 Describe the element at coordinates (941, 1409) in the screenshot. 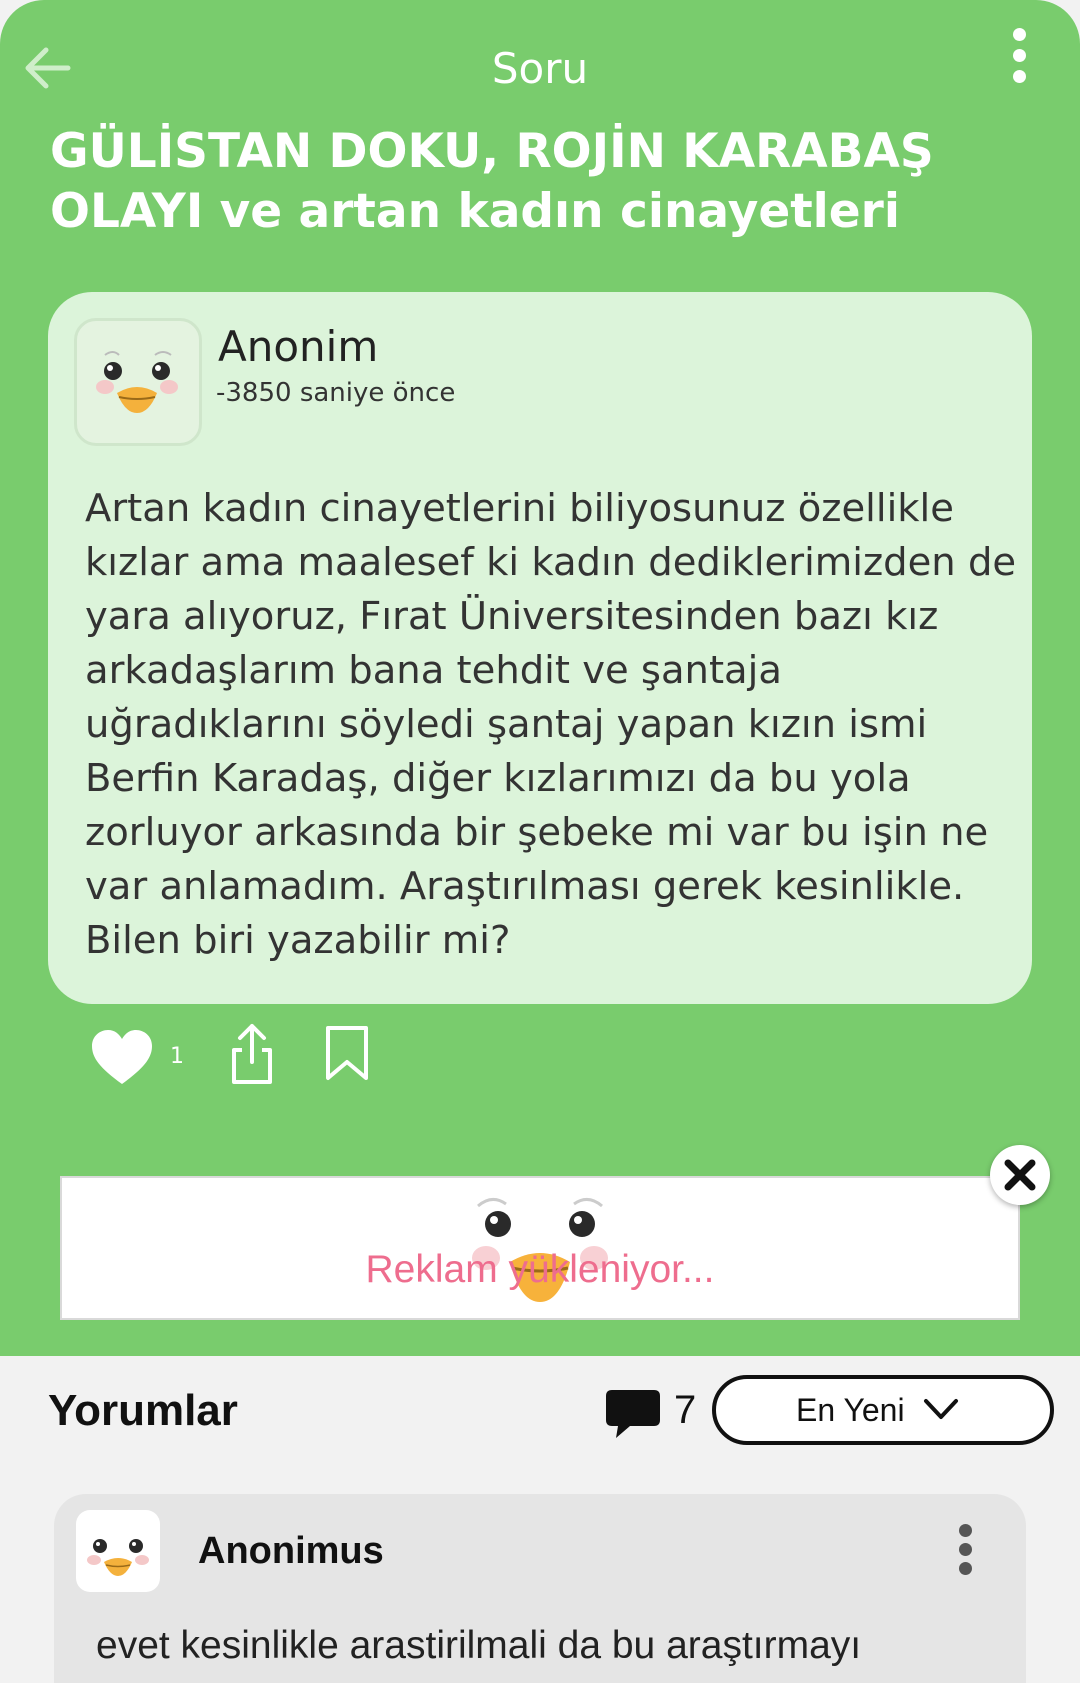

I see `chevron-down-icon` at that location.